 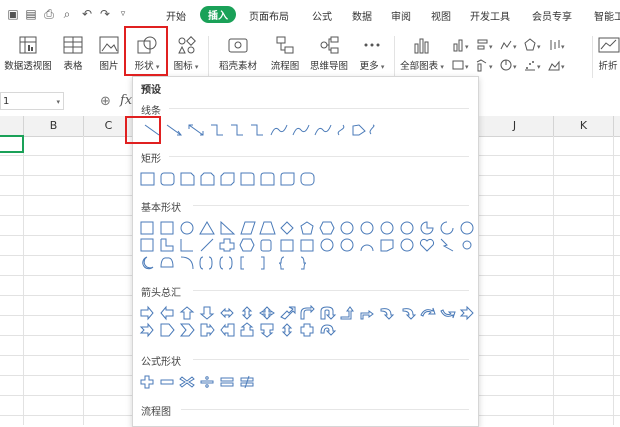 I want to click on equal-icon, so click(x=227, y=379).